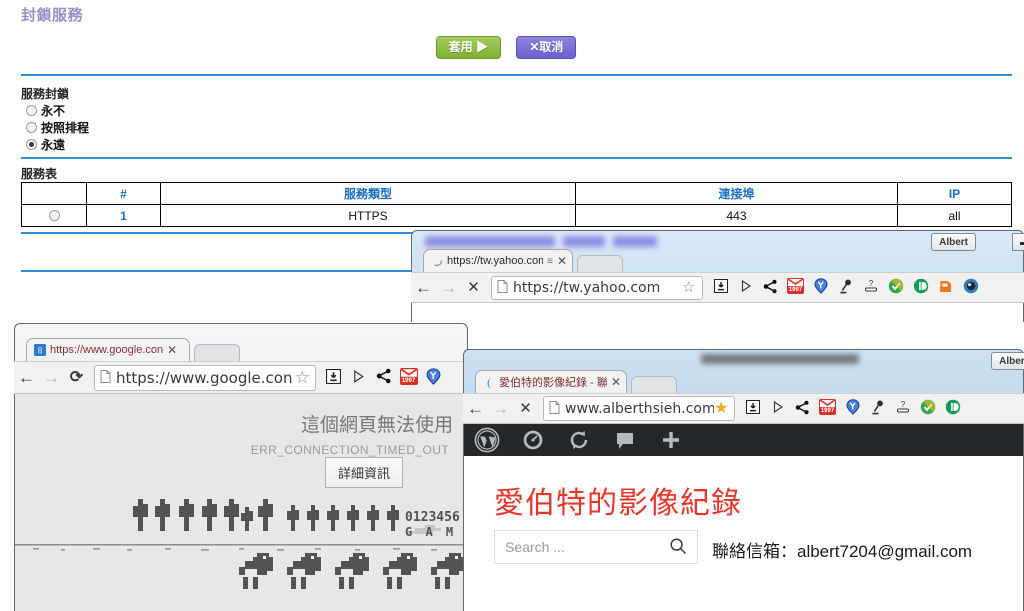 The width and height of the screenshot is (1024, 611). What do you see at coordinates (533, 440) in the screenshot?
I see `dashboard-gauge-icon` at bounding box center [533, 440].